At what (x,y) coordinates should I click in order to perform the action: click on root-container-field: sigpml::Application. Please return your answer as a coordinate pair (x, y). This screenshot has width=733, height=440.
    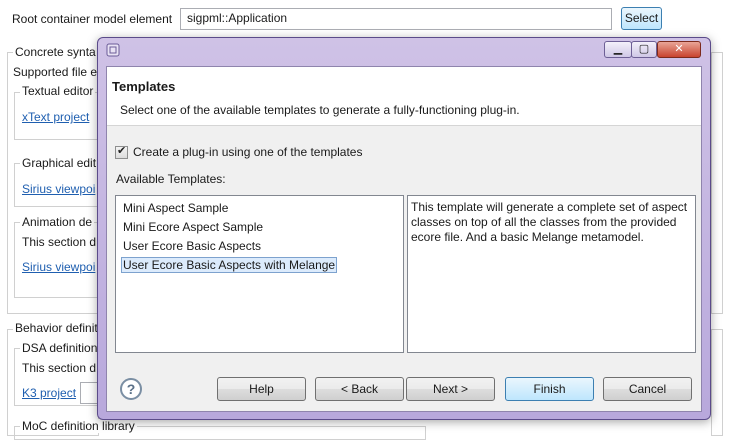
    Looking at the image, I should click on (396, 19).